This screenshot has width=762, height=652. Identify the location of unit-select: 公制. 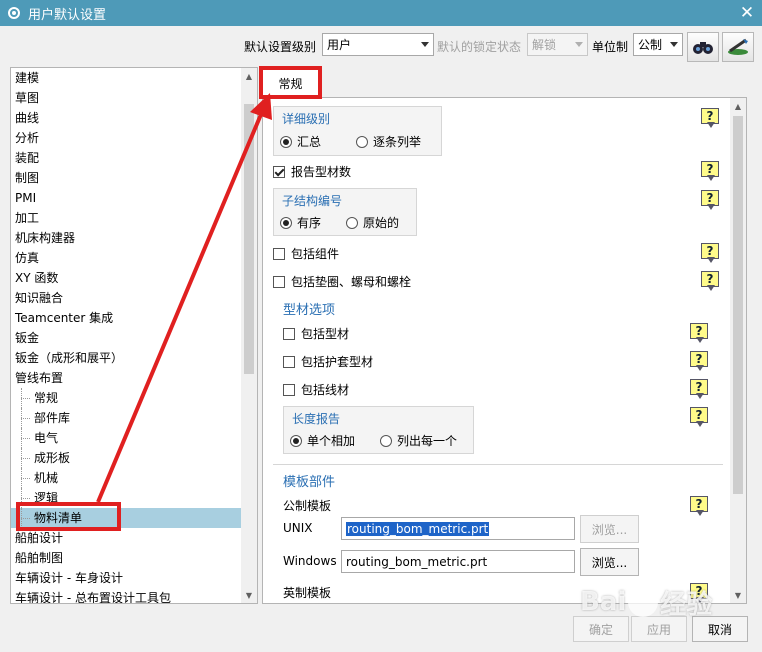
(658, 44).